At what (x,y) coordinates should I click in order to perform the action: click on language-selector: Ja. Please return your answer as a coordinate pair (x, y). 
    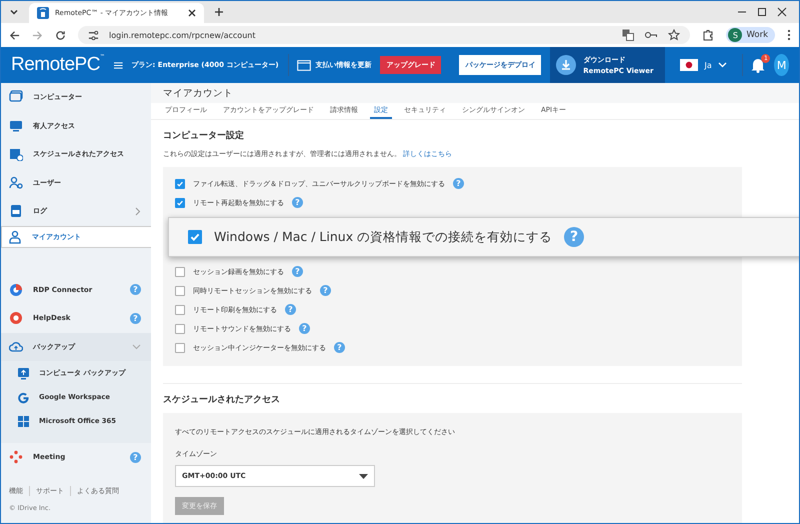
    Looking at the image, I should click on (703, 65).